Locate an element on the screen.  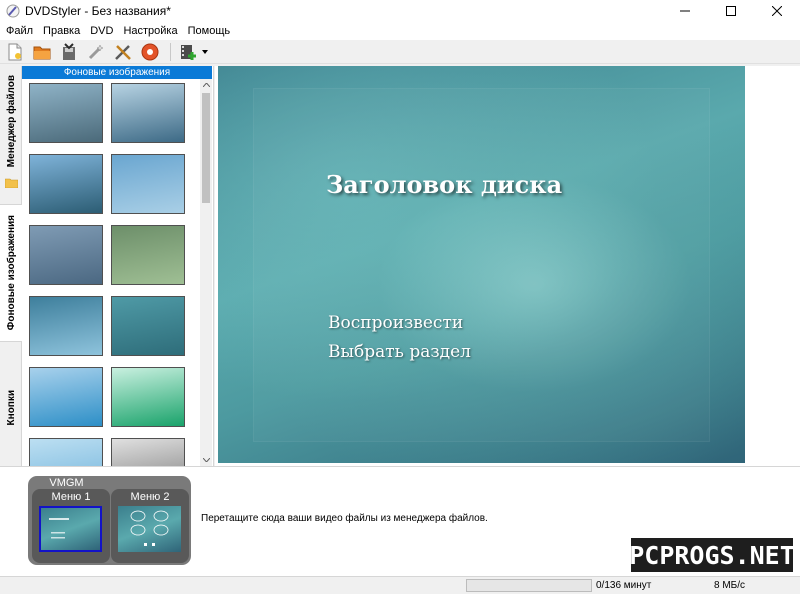
save-icon is located at coordinates (69, 51).